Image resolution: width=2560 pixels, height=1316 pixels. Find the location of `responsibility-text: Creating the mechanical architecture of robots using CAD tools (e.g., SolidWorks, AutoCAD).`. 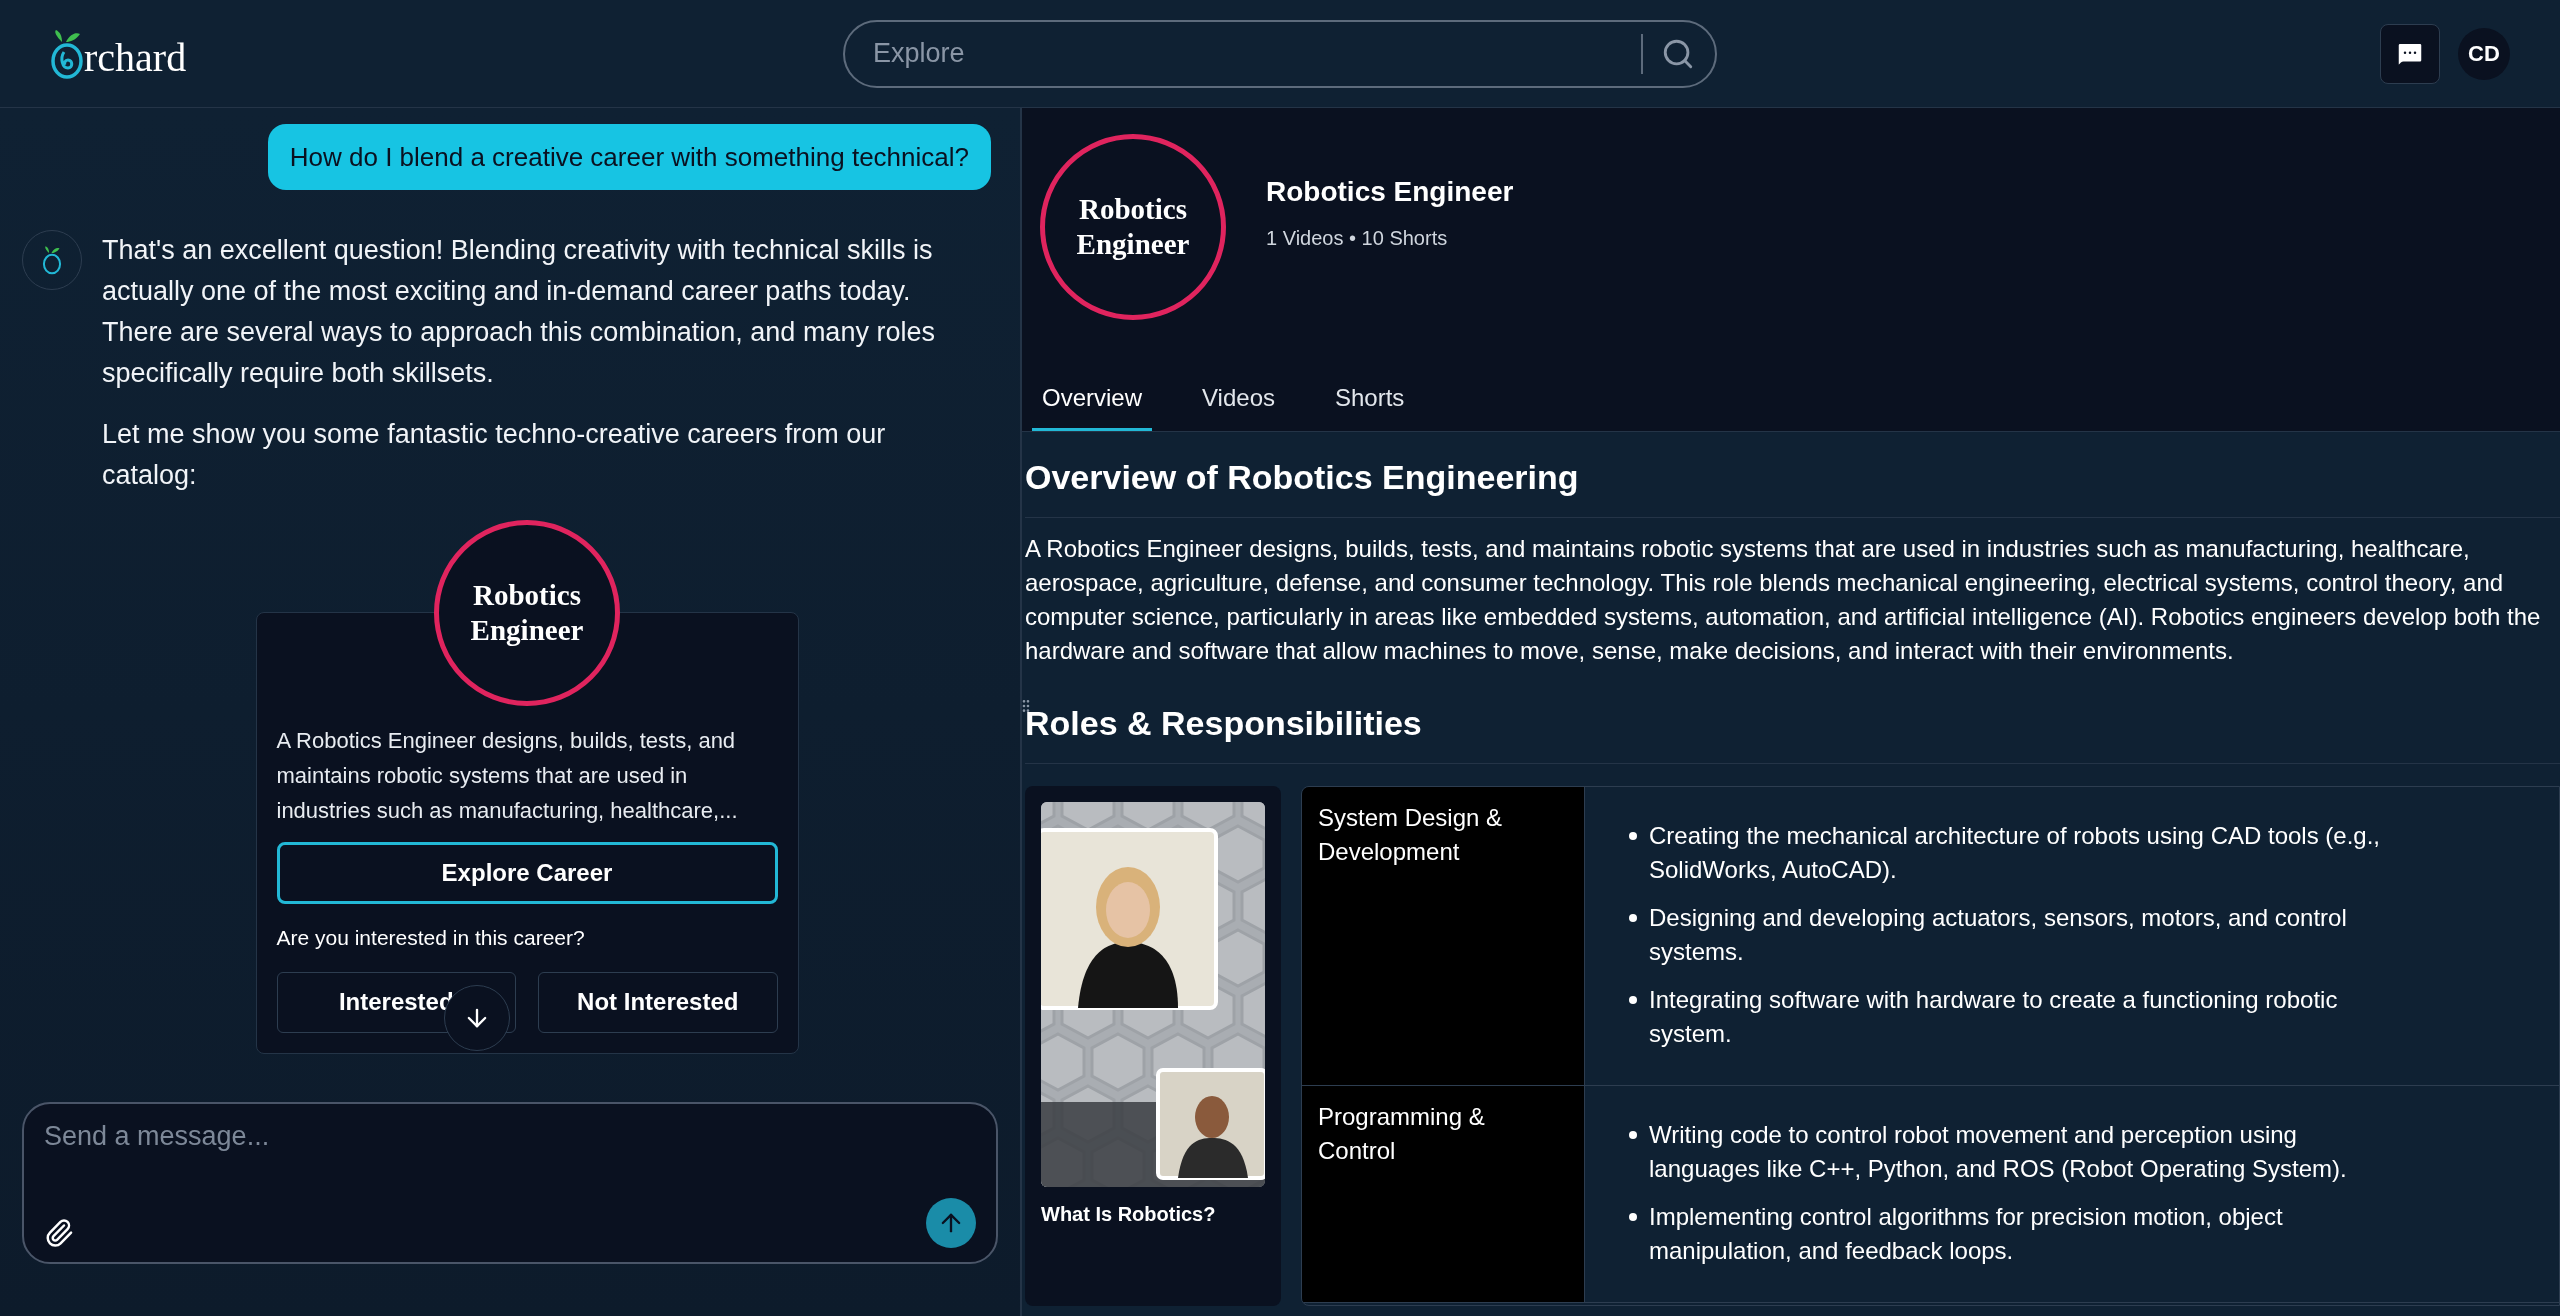

responsibility-text: Creating the mechanical architecture of robots using CAD tools (e.g., SolidWorks, AutoCAD). is located at coordinates (2015, 853).